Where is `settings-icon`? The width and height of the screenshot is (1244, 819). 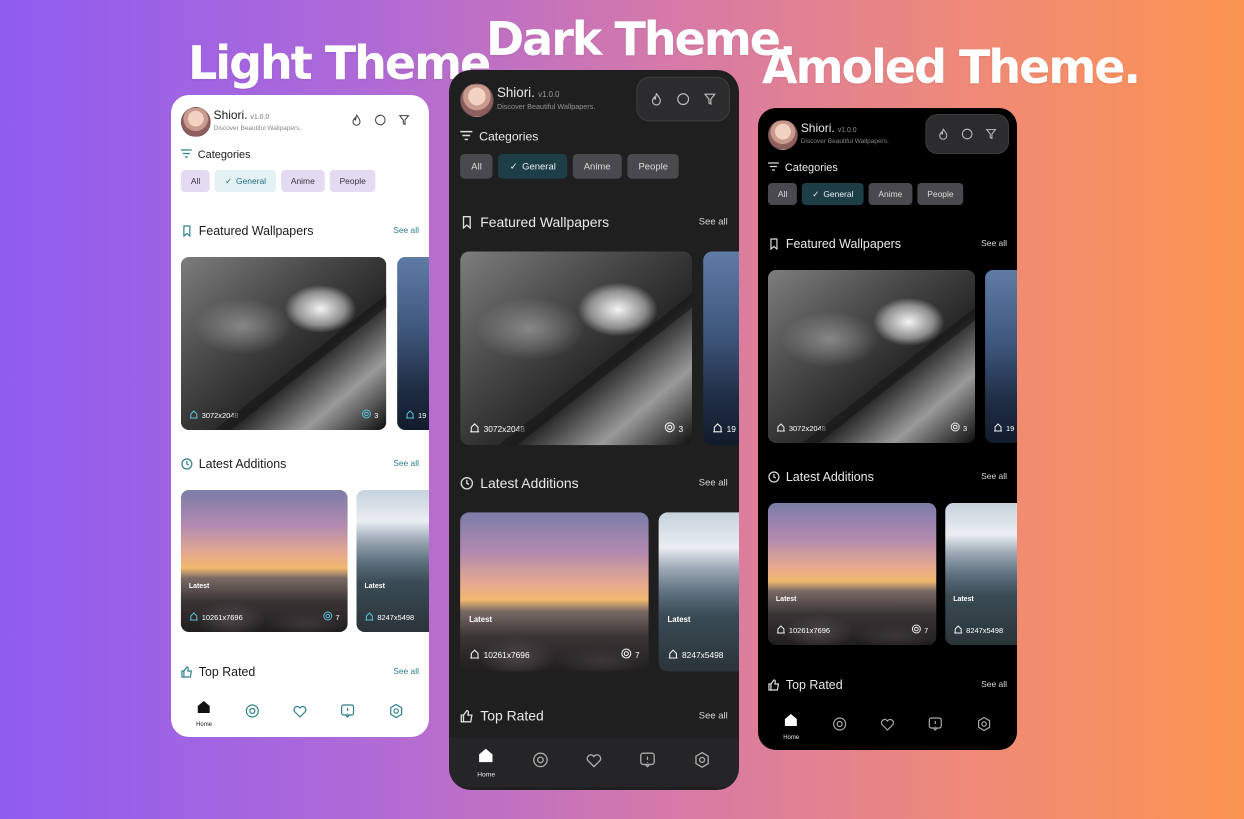 settings-icon is located at coordinates (702, 762).